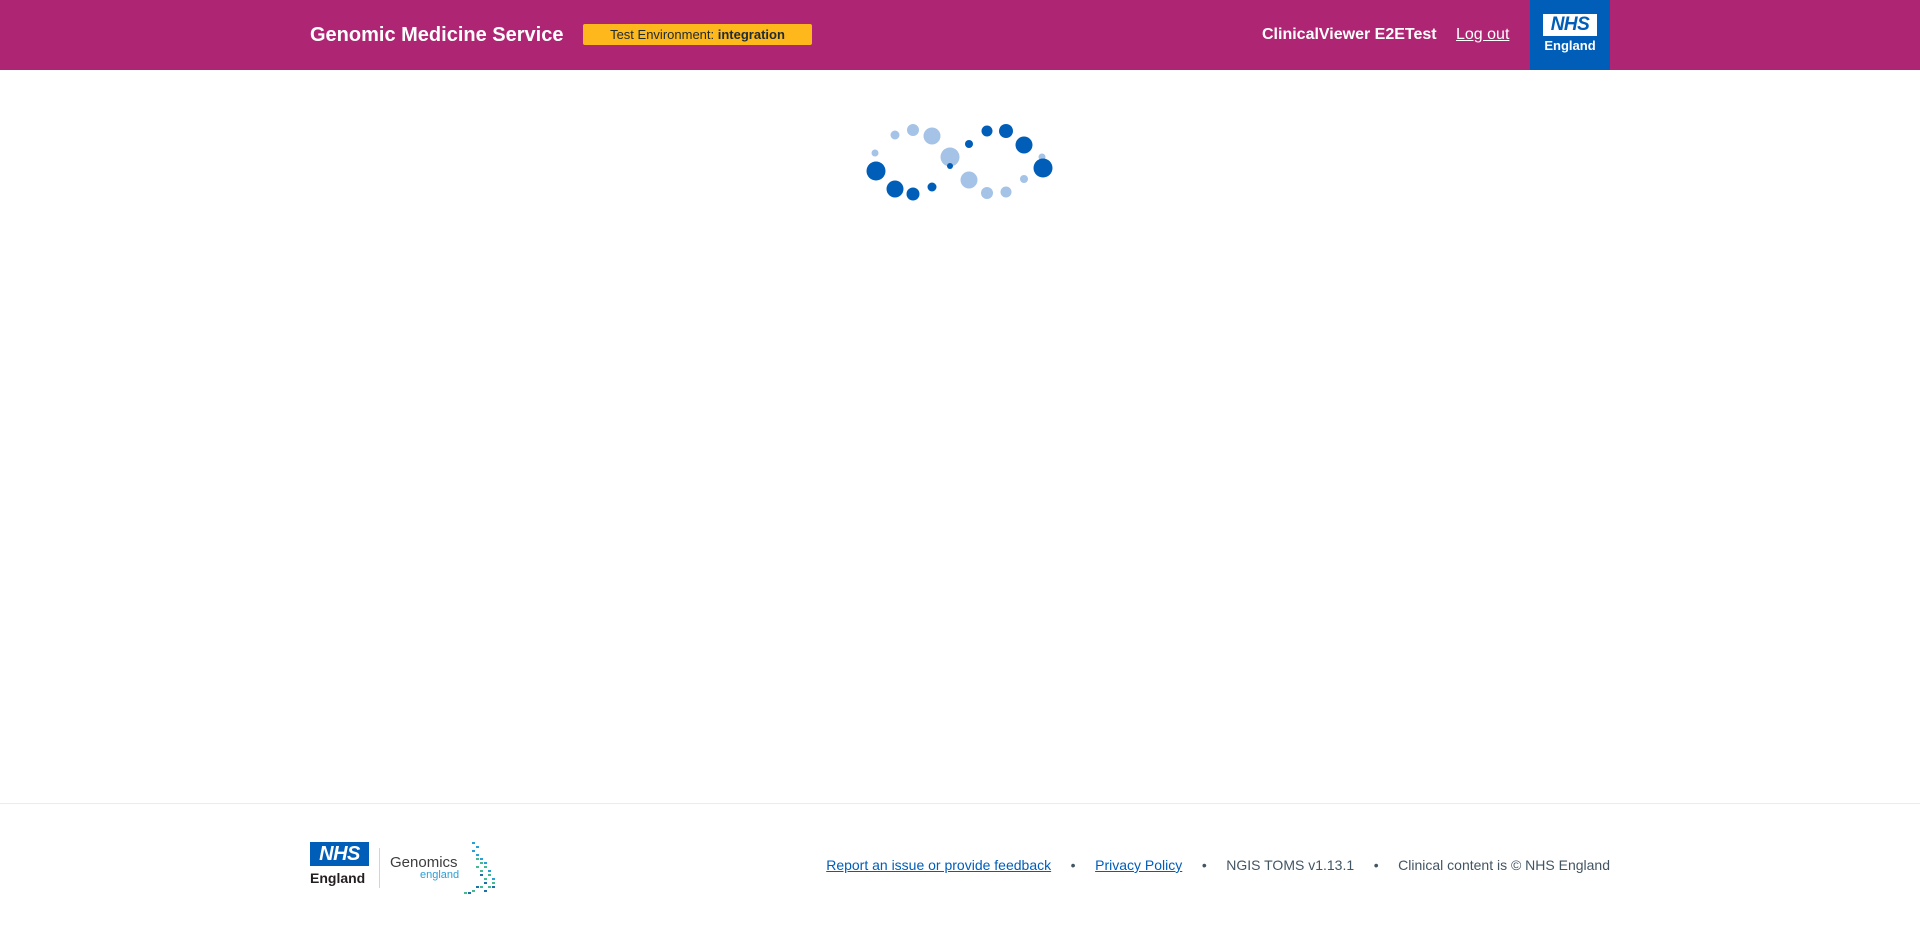  What do you see at coordinates (379, 868) in the screenshot?
I see `footer-logo-divider` at bounding box center [379, 868].